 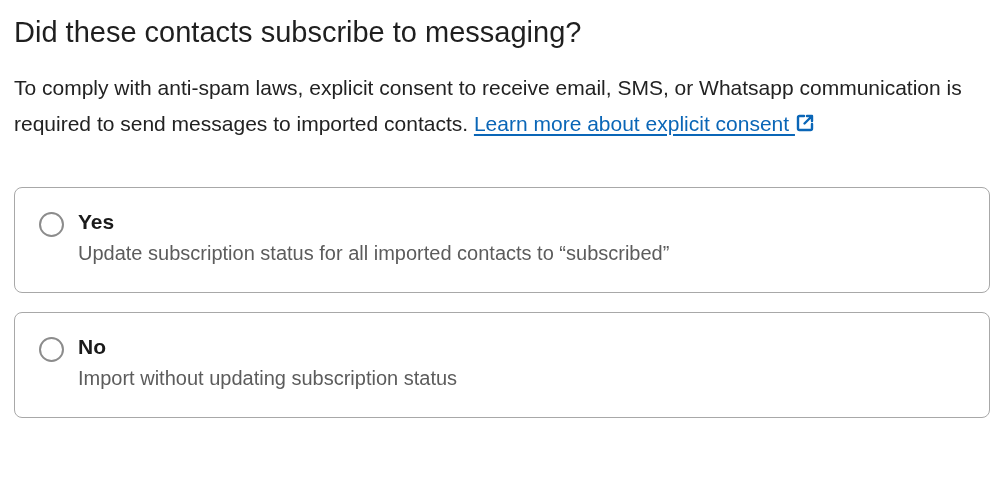 What do you see at coordinates (488, 106) in the screenshot?
I see `consent-paragraph: To comply with anti-spam laws, explicit consent to receive email, SMS, or Whatsapp communication is required to send messages to imported contacts. Learn more about explicit consent` at bounding box center [488, 106].